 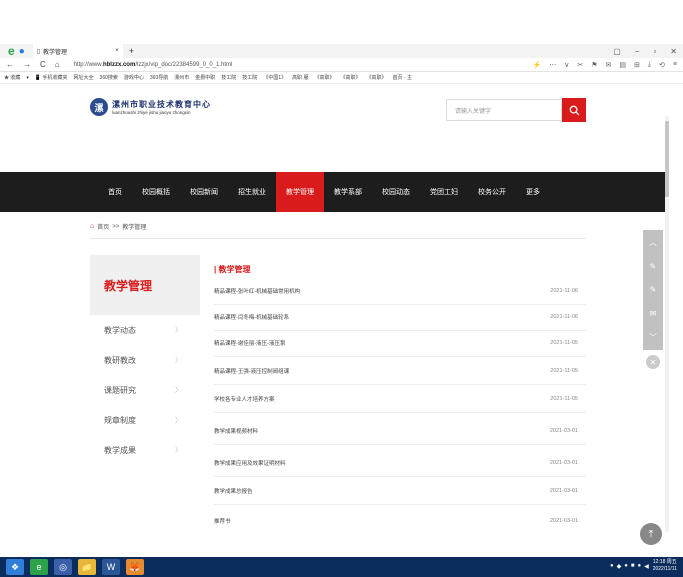 I want to click on article-title: 推荐书, so click(x=222, y=521).